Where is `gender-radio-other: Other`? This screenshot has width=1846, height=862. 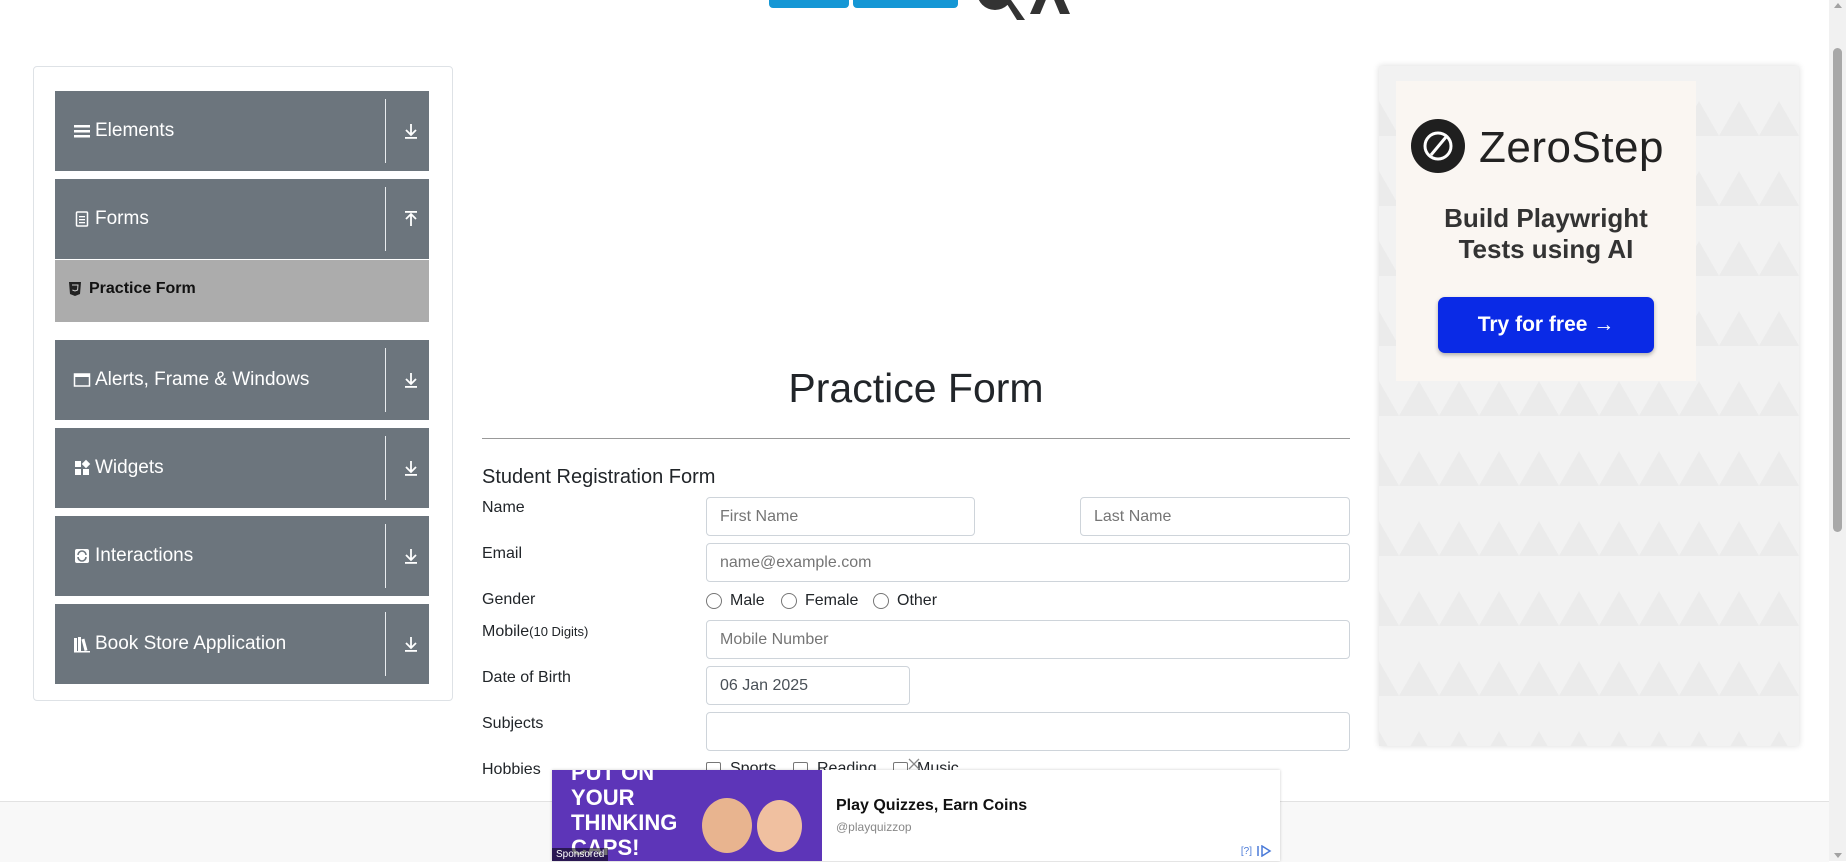 gender-radio-other: Other is located at coordinates (905, 601).